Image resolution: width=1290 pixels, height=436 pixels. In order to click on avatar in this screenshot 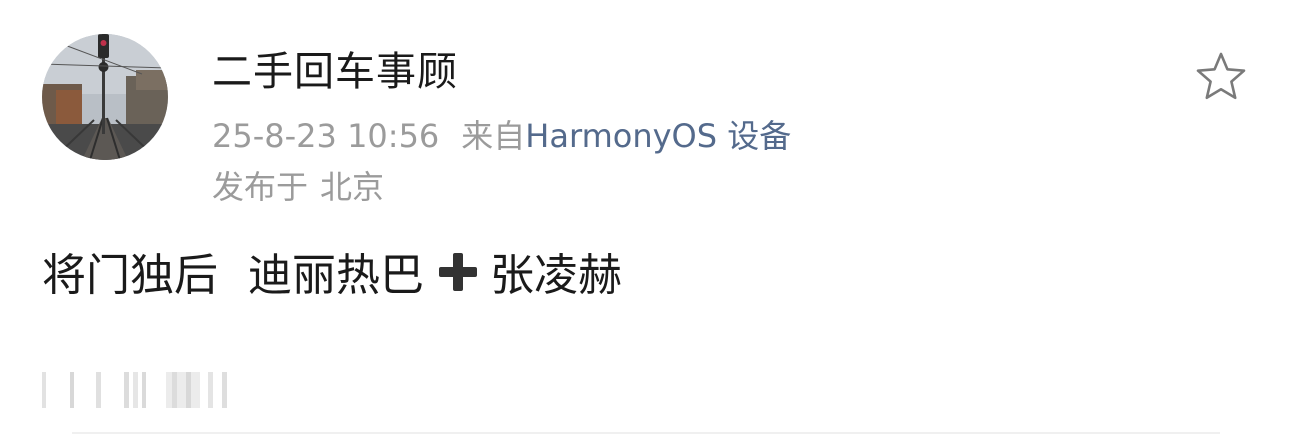, I will do `click(105, 97)`.